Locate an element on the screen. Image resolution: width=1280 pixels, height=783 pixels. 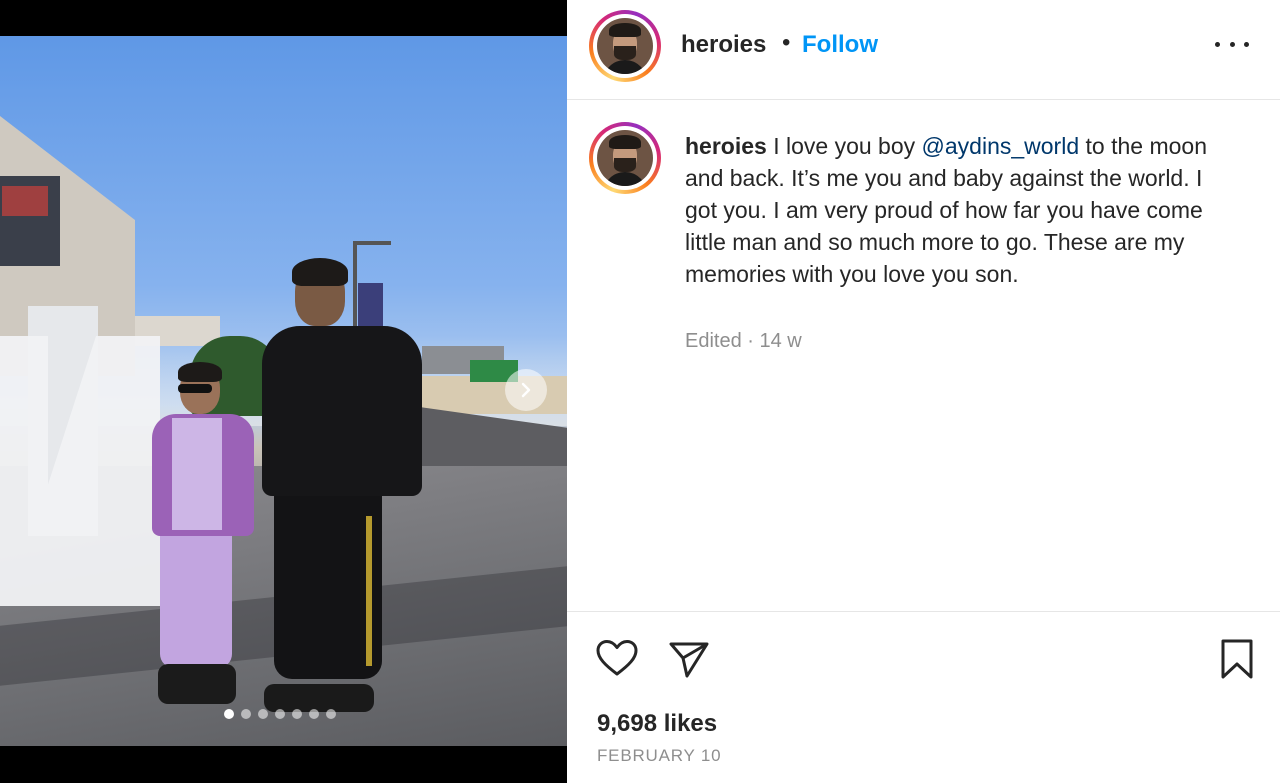
photo-man-stripe is located at coordinates (369, 591).